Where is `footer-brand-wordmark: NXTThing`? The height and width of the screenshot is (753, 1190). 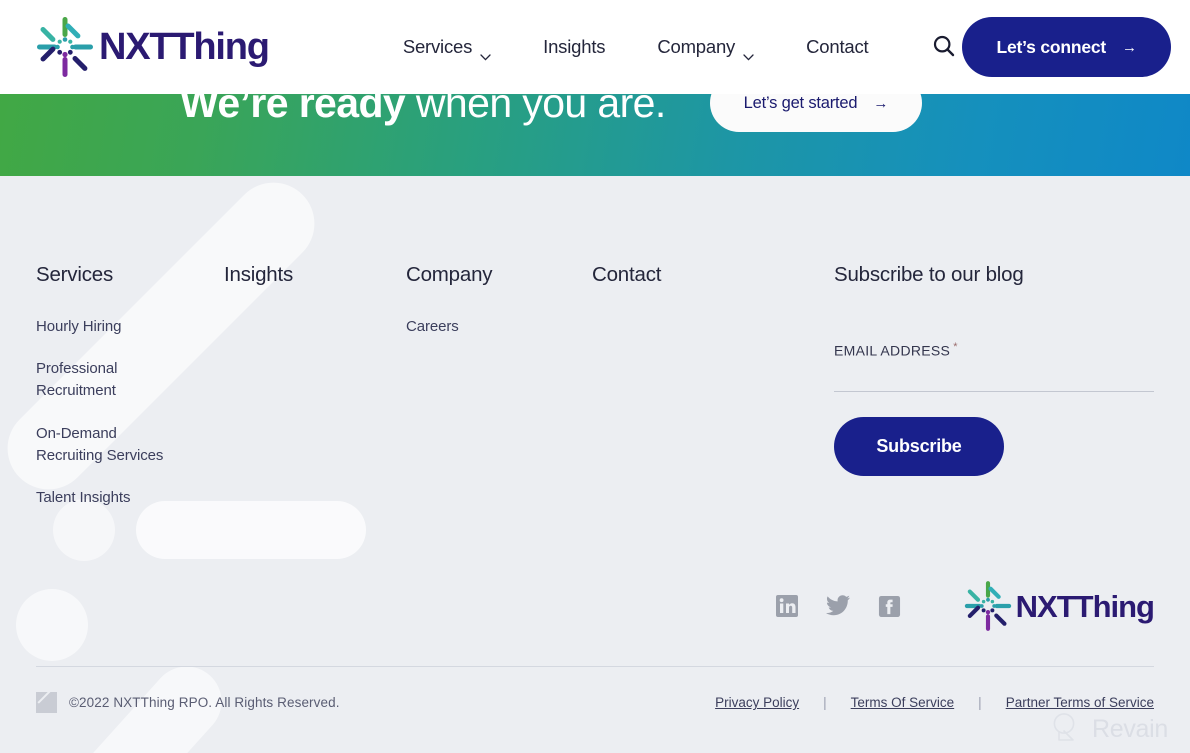 footer-brand-wordmark: NXTThing is located at coordinates (1085, 606).